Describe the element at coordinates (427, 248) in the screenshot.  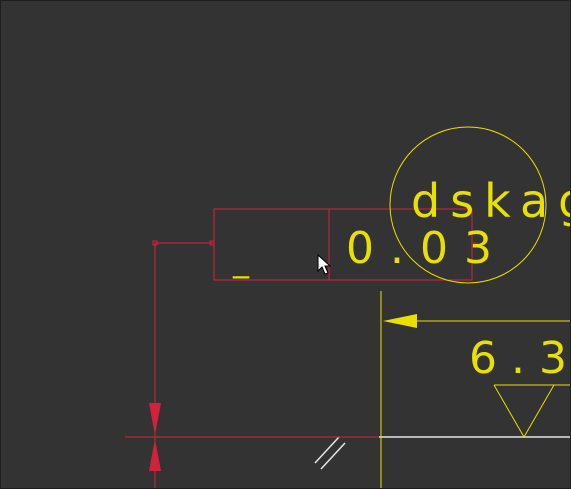
I see `fcf-tolerance-text: 0.03` at that location.